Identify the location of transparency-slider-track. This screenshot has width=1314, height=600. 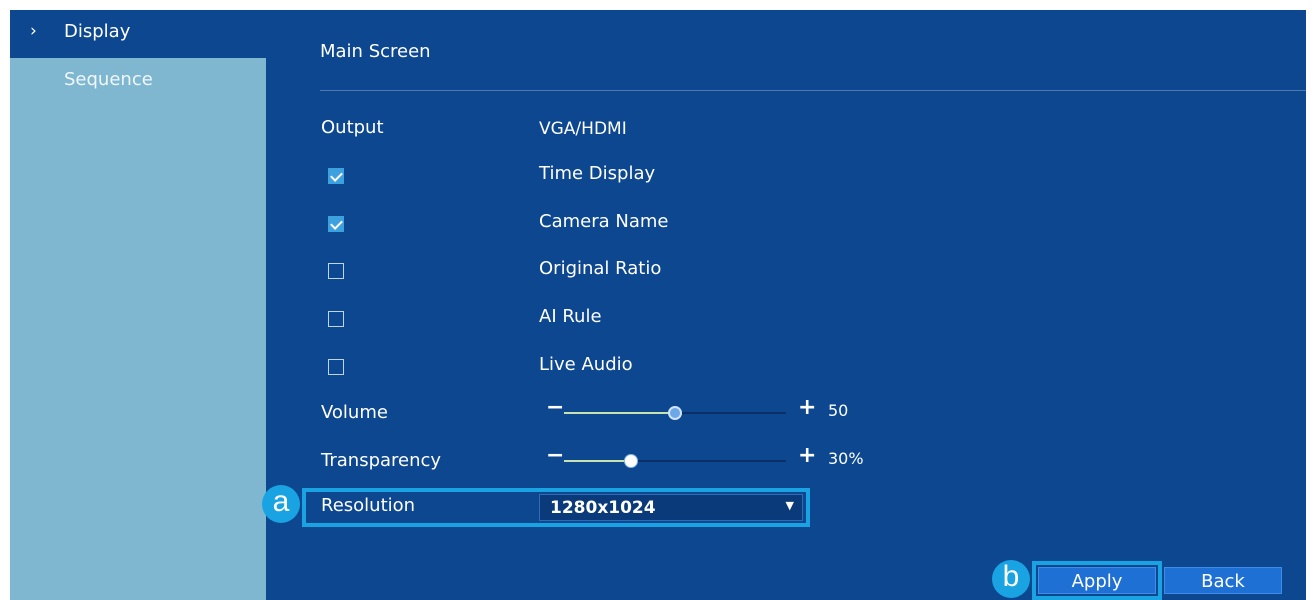
(675, 461).